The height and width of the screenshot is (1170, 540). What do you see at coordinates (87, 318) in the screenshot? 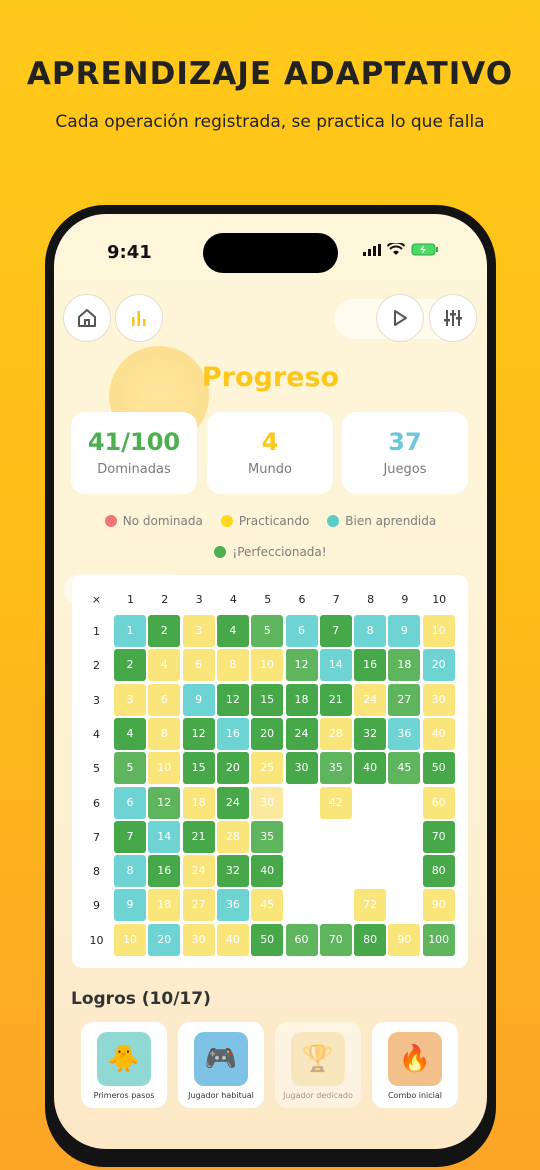
I see `home-button` at bounding box center [87, 318].